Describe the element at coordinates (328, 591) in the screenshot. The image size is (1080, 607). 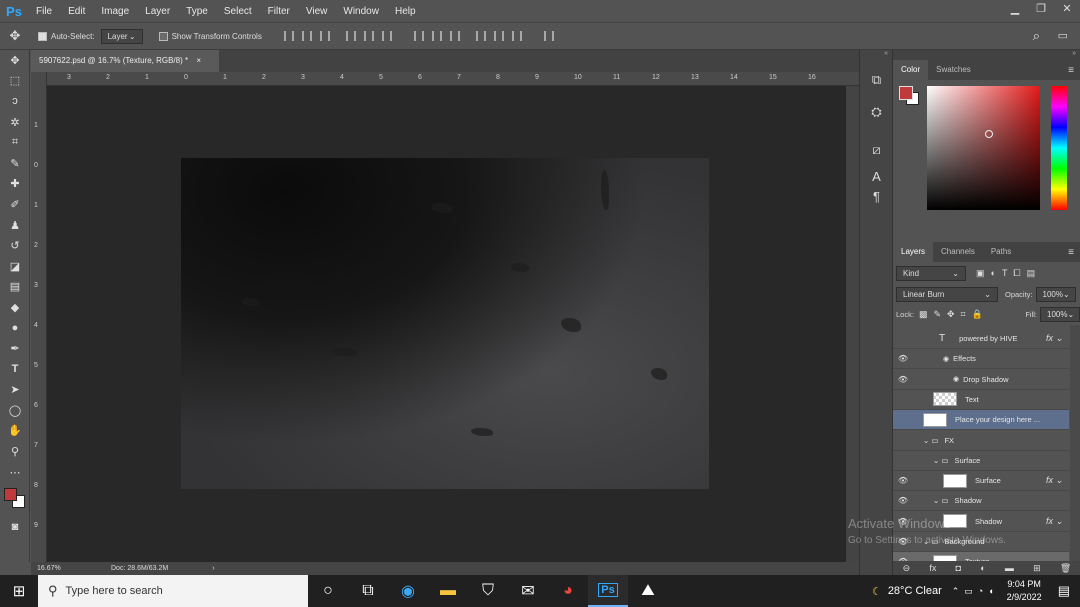
I see `cortana-icon: ○` at that location.